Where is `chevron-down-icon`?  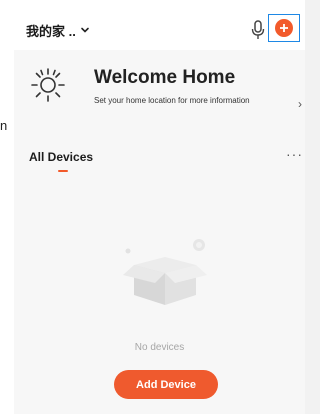 chevron-down-icon is located at coordinates (85, 30).